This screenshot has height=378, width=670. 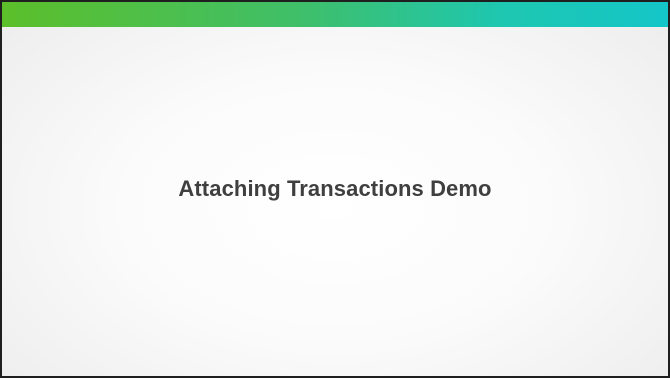 I want to click on slide-title: Attaching Transactions Demo, so click(x=335, y=188).